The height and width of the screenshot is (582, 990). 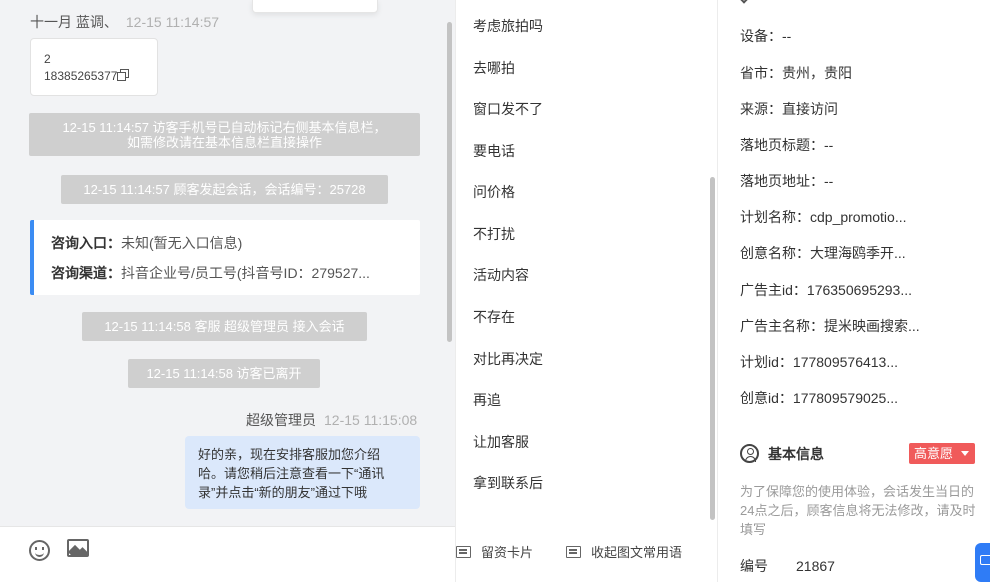 What do you see at coordinates (766, 362) in the screenshot?
I see `info-label: 计划id：` at bounding box center [766, 362].